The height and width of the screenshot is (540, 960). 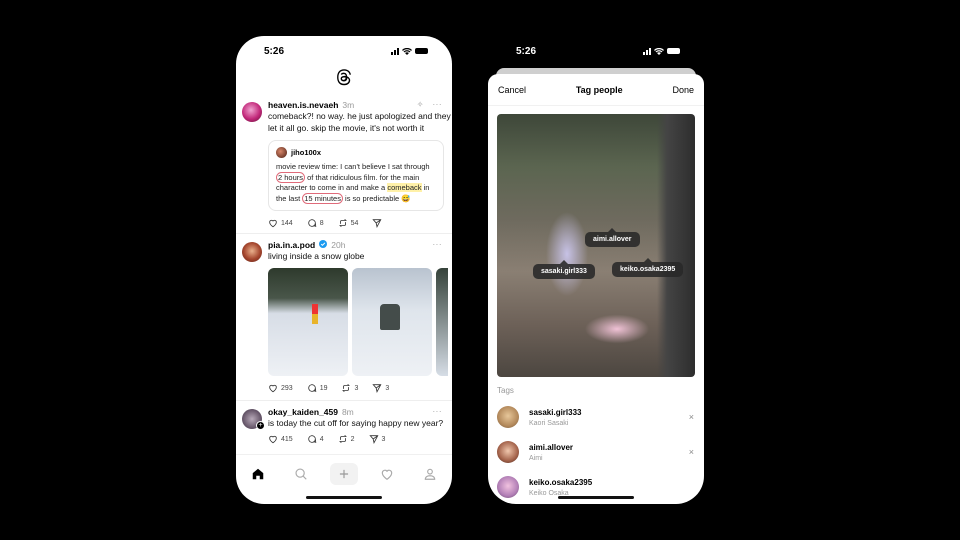 I want to click on post-actions: 415 4 2 3, so click(x=360, y=439).